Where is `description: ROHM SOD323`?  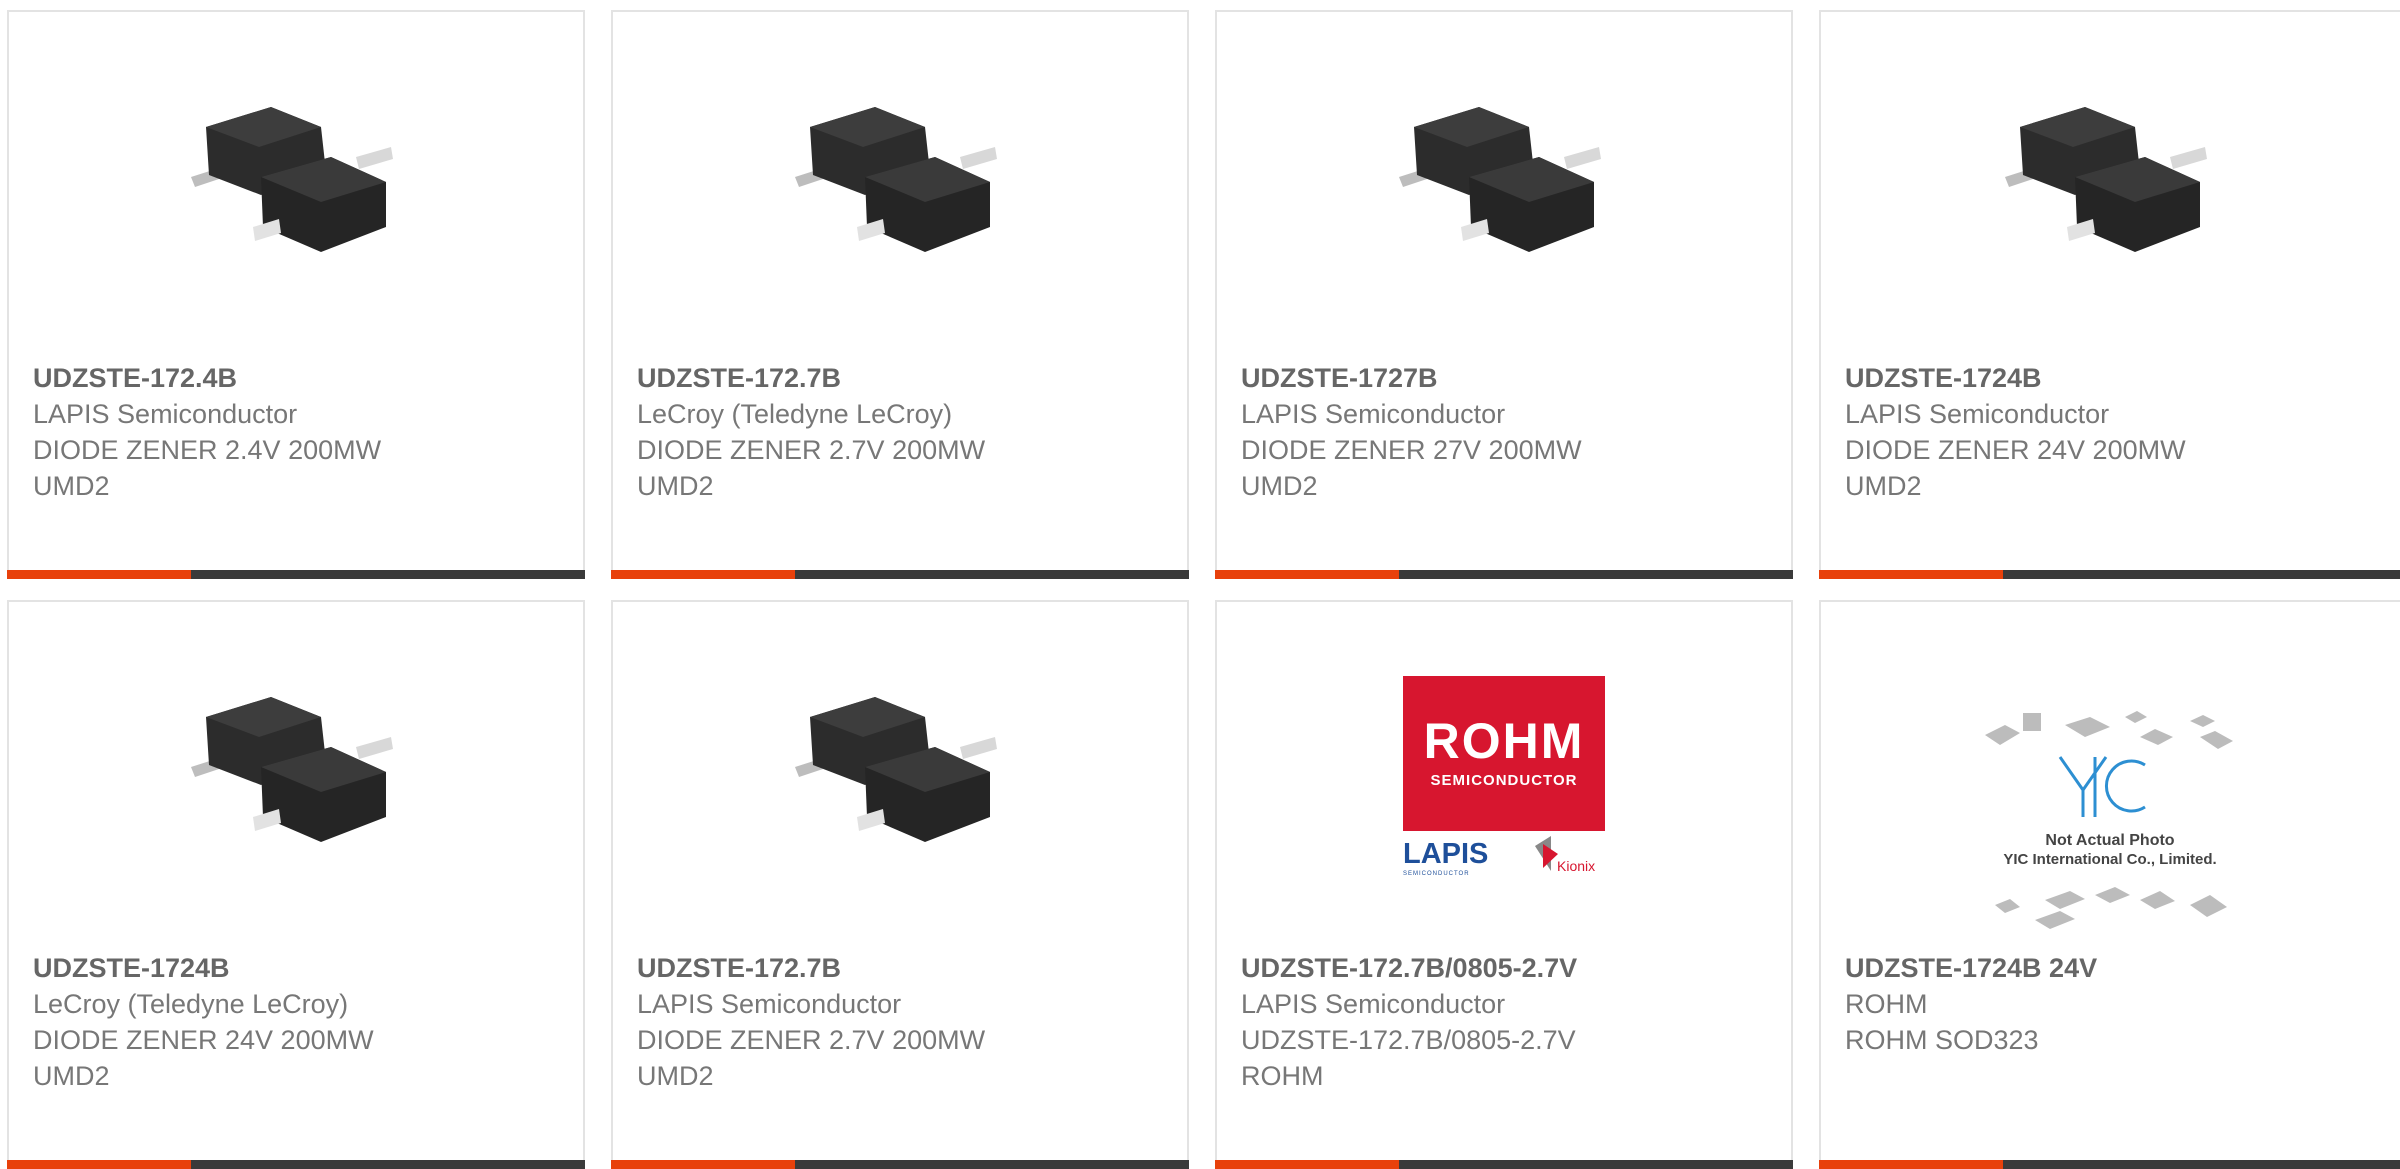 description: ROHM SOD323 is located at coordinates (1942, 1040).